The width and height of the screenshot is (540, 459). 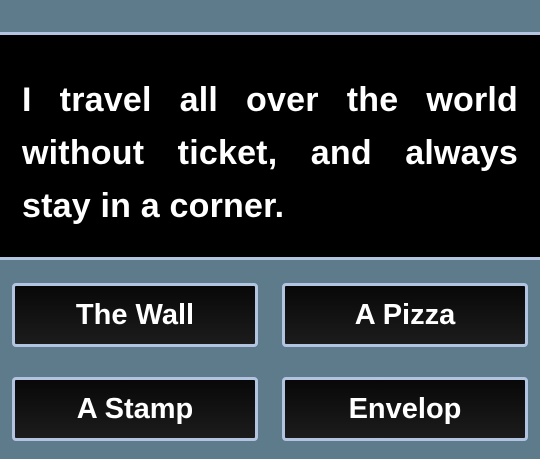 I want to click on answer-button-envelop: Envelop, so click(x=405, y=409).